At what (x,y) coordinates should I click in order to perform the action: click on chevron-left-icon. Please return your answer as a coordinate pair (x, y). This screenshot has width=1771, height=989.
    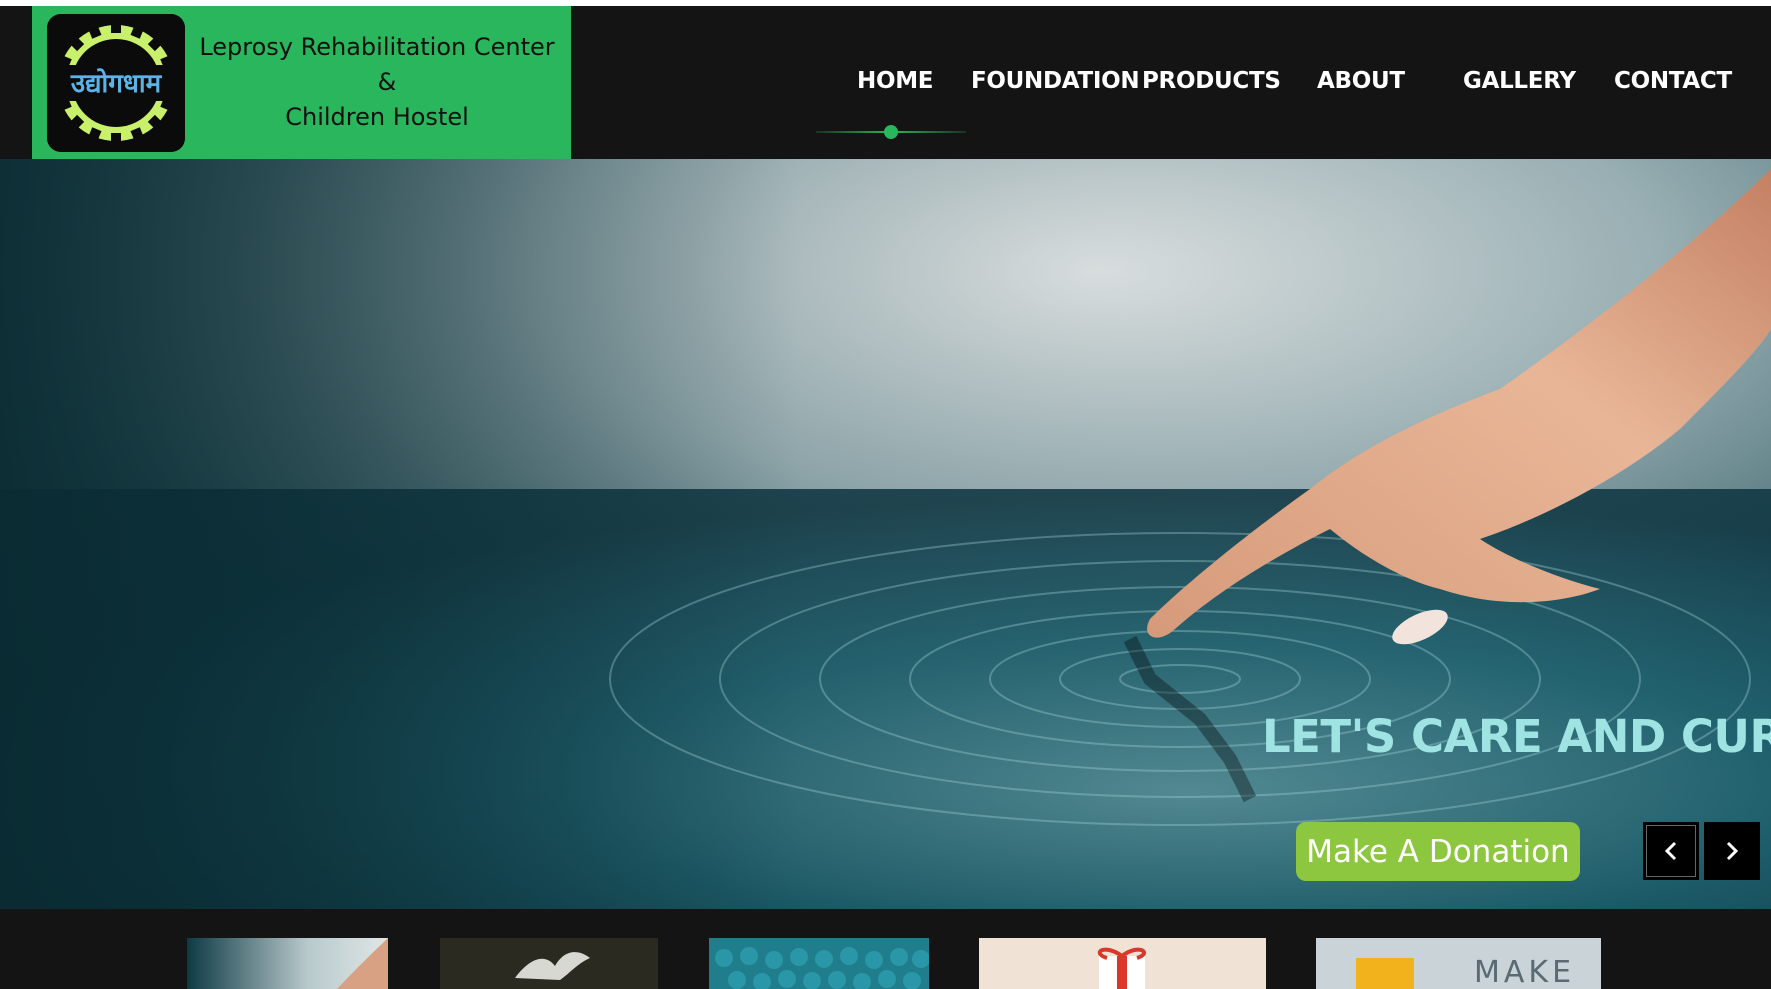
    Looking at the image, I should click on (1670, 851).